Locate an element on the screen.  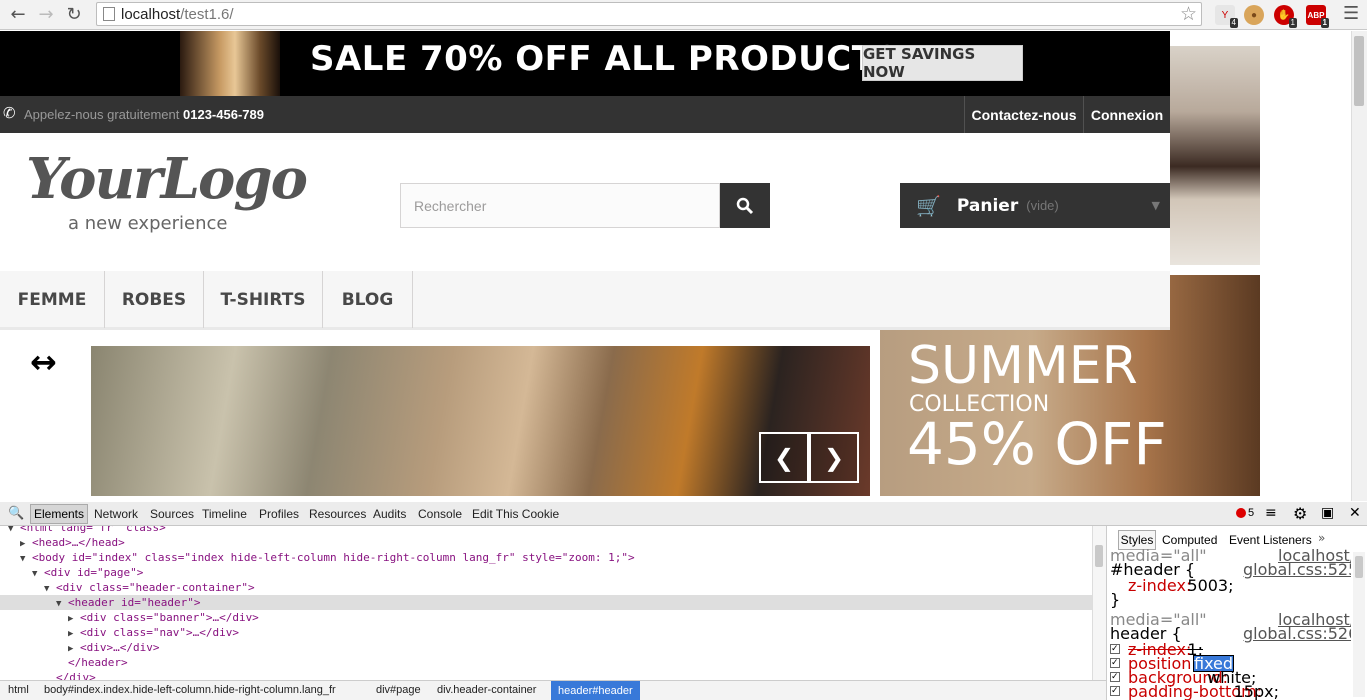
logo-main: YourLogo is located at coordinates (167, 179).